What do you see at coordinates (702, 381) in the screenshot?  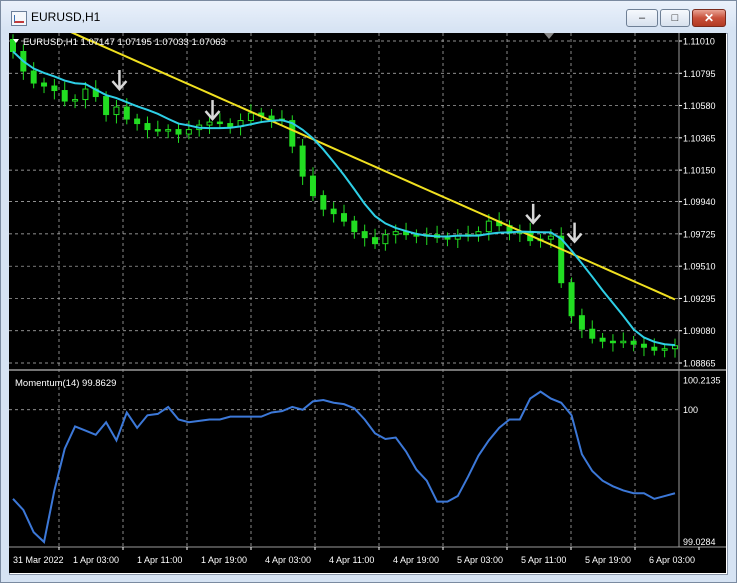 I see `momentum-label: 100.2135` at bounding box center [702, 381].